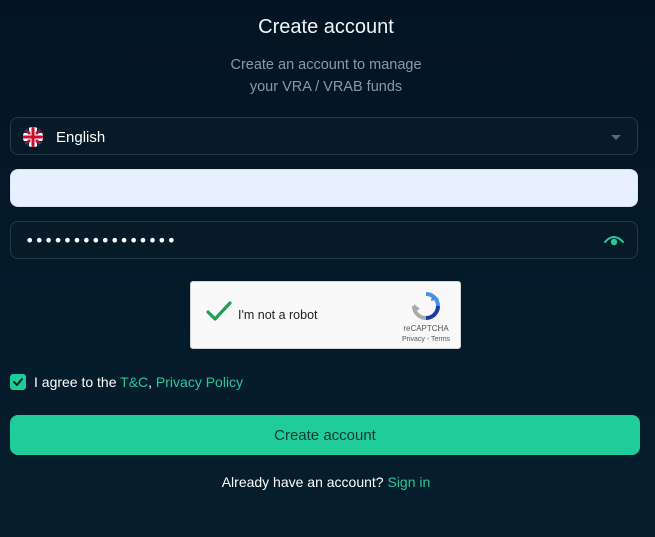  Describe the element at coordinates (81, 137) in the screenshot. I see `language-label: English` at that location.